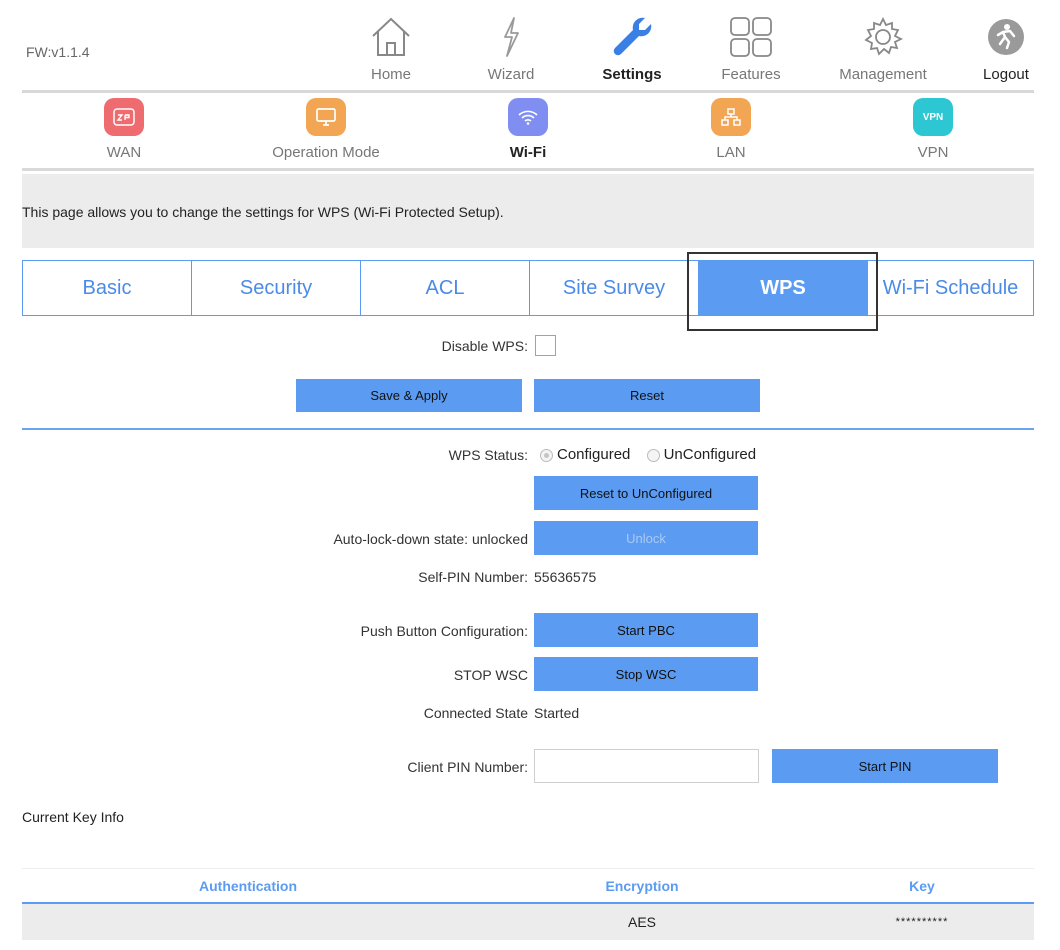 This screenshot has height=950, width=1060. Describe the element at coordinates (632, 37) in the screenshot. I see `wrench-icon` at that location.